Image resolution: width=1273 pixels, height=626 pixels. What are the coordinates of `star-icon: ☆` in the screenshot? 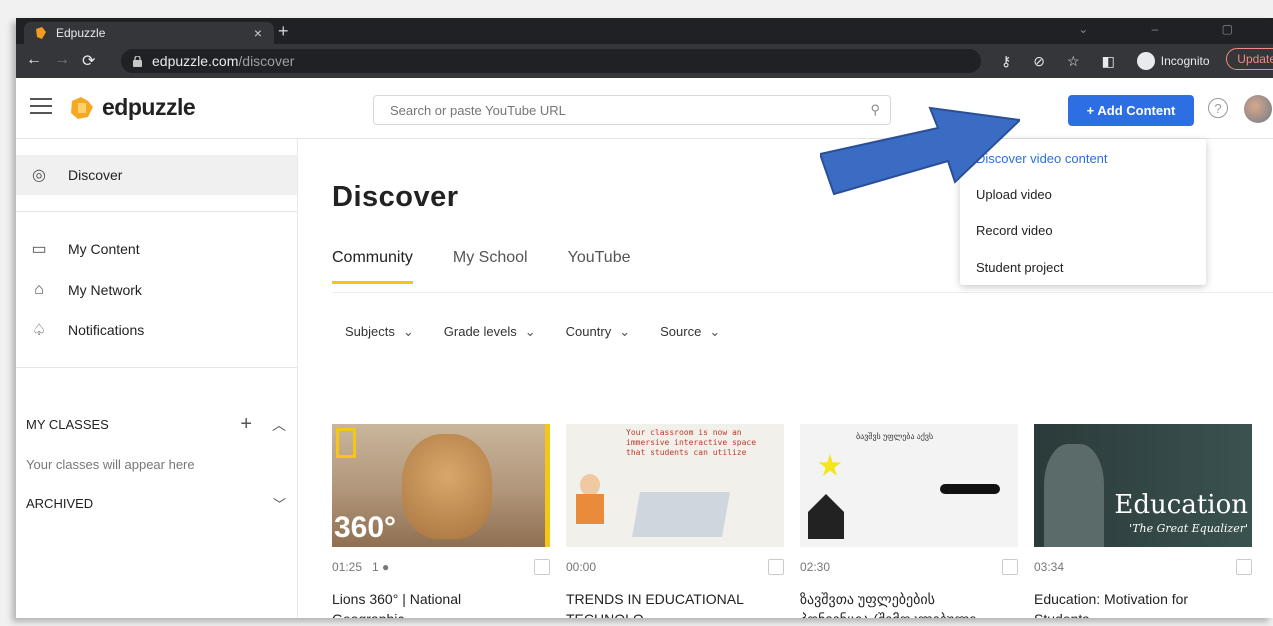 It's located at (1073, 61).